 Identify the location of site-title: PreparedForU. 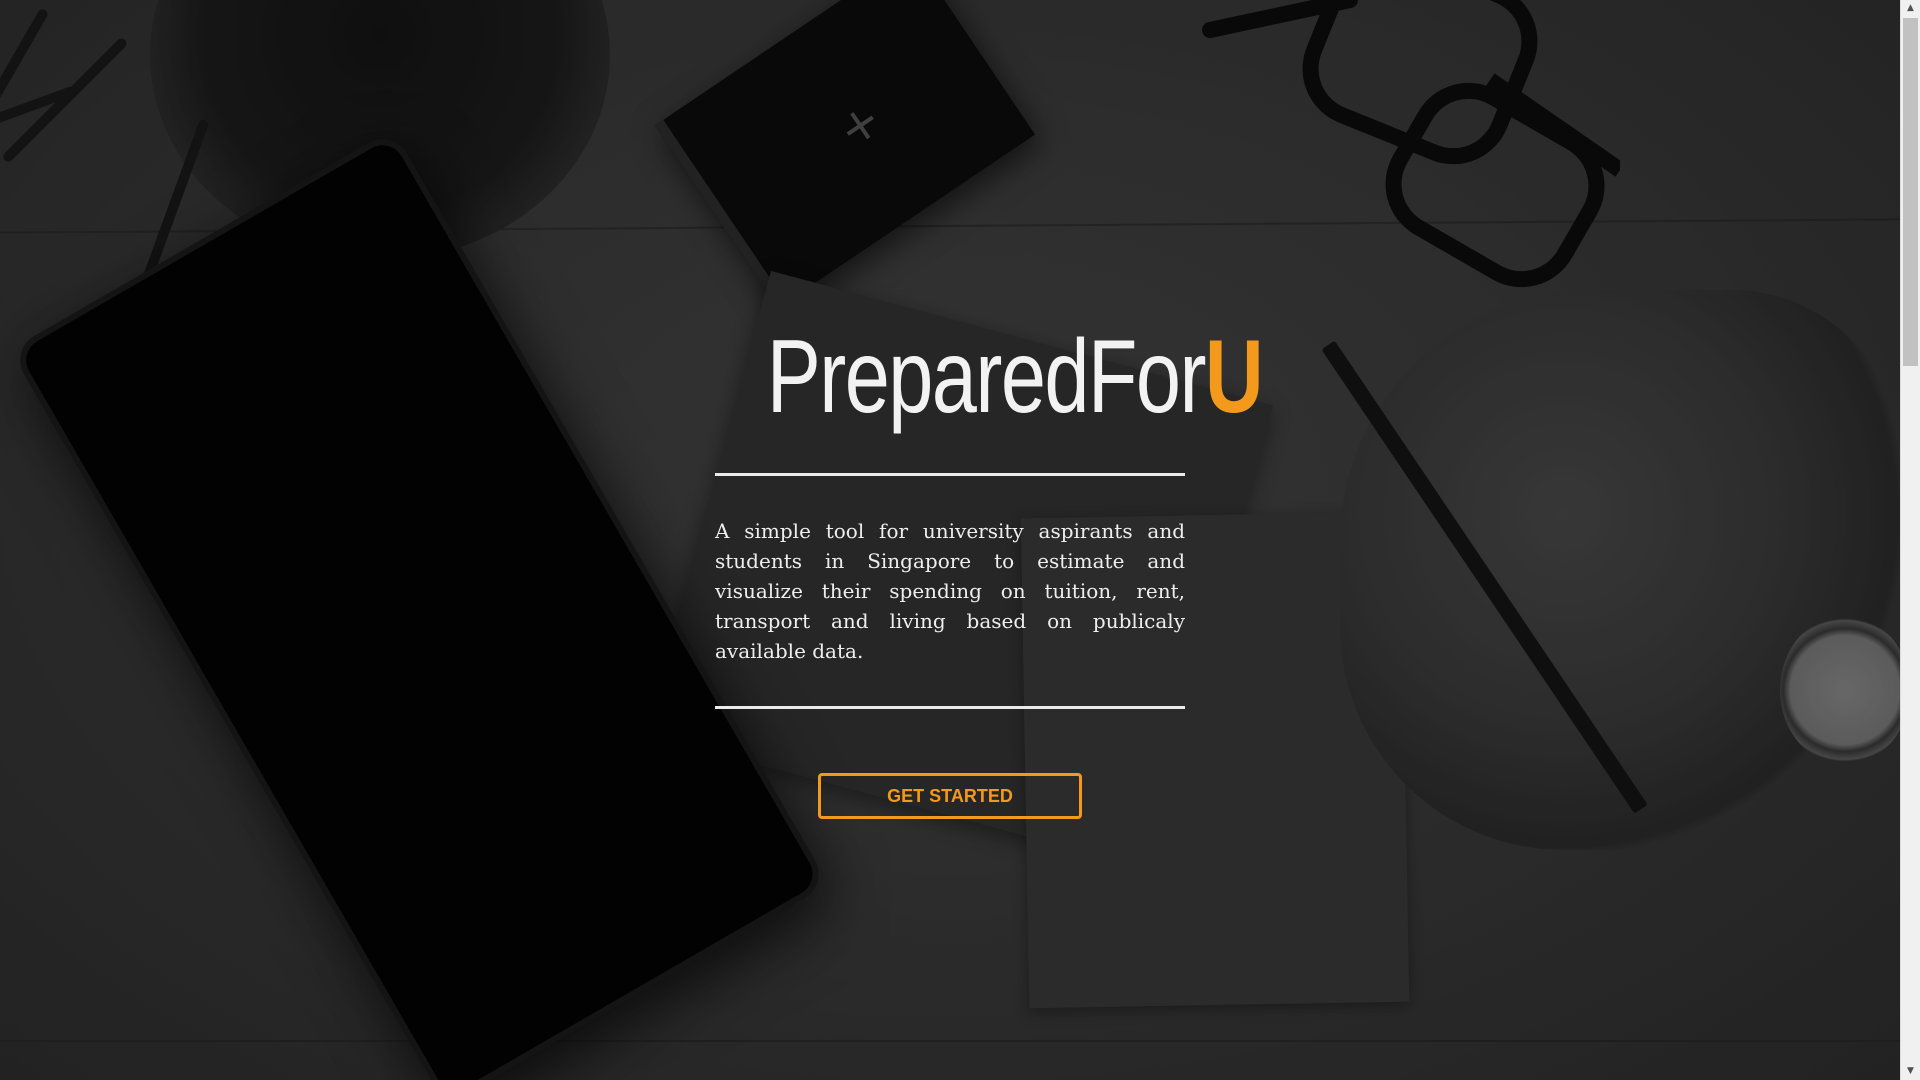
(1015, 377).